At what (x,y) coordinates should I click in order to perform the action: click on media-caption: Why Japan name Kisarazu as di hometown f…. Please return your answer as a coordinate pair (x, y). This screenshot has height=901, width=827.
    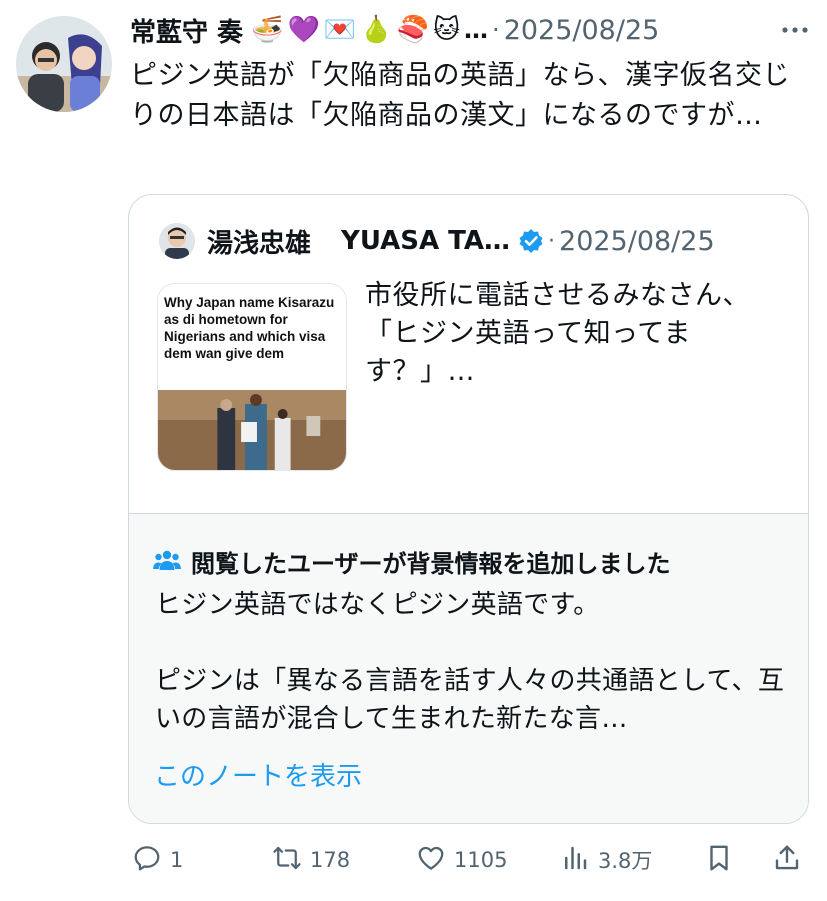
    Looking at the image, I should click on (249, 328).